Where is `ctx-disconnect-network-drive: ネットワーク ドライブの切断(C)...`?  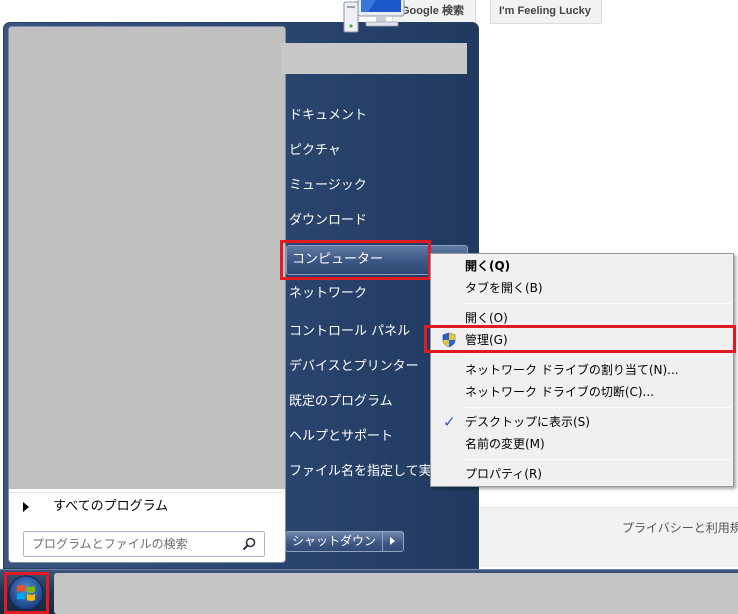
ctx-disconnect-network-drive: ネットワーク ドライブの切断(C)... is located at coordinates (583, 392).